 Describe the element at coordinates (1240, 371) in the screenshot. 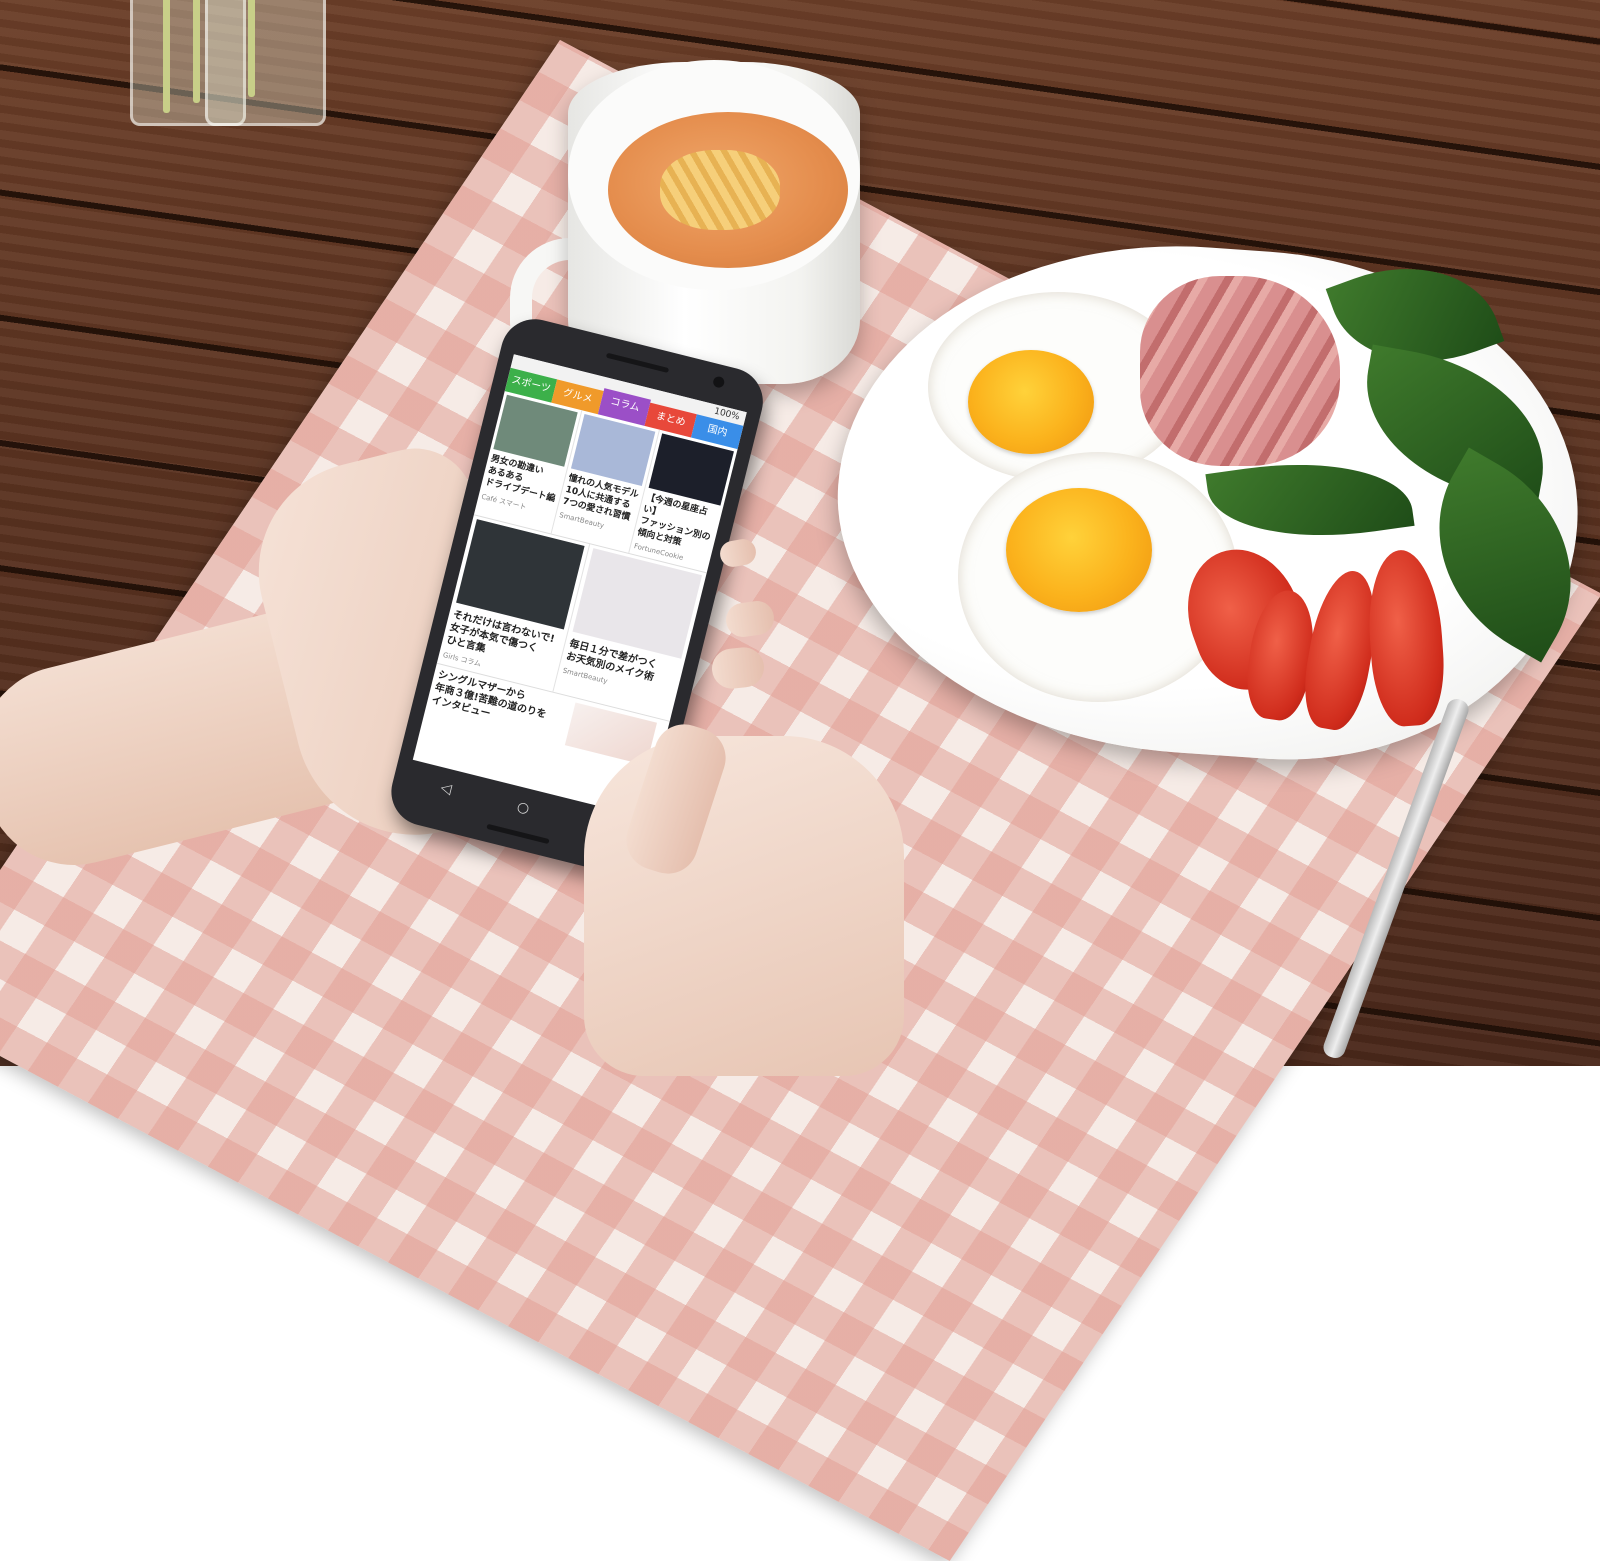

I see `prosciutto` at that location.